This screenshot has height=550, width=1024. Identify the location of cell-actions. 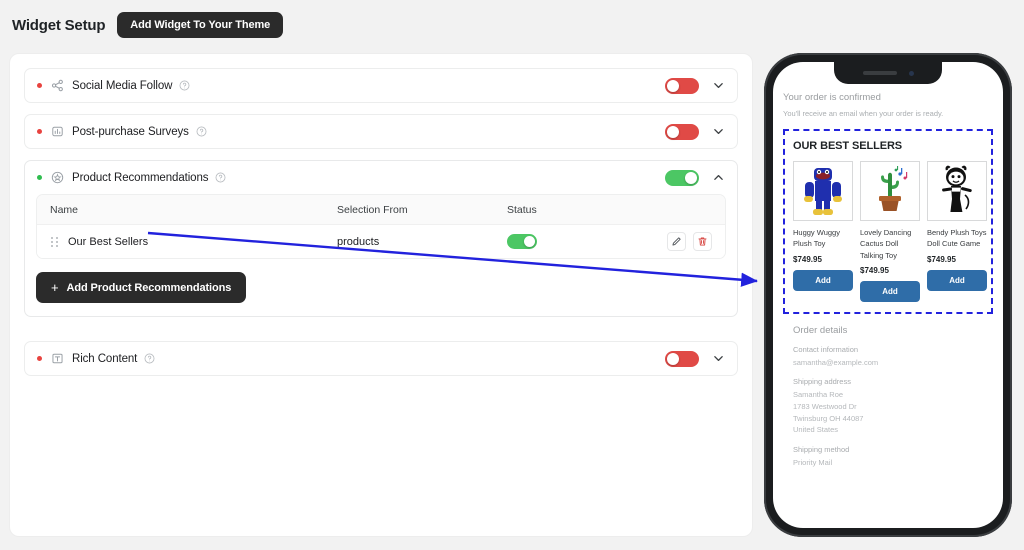
(681, 241).